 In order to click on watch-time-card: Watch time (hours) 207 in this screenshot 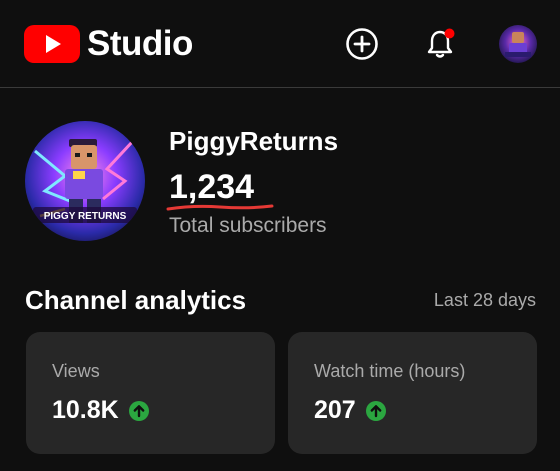, I will do `click(412, 393)`.